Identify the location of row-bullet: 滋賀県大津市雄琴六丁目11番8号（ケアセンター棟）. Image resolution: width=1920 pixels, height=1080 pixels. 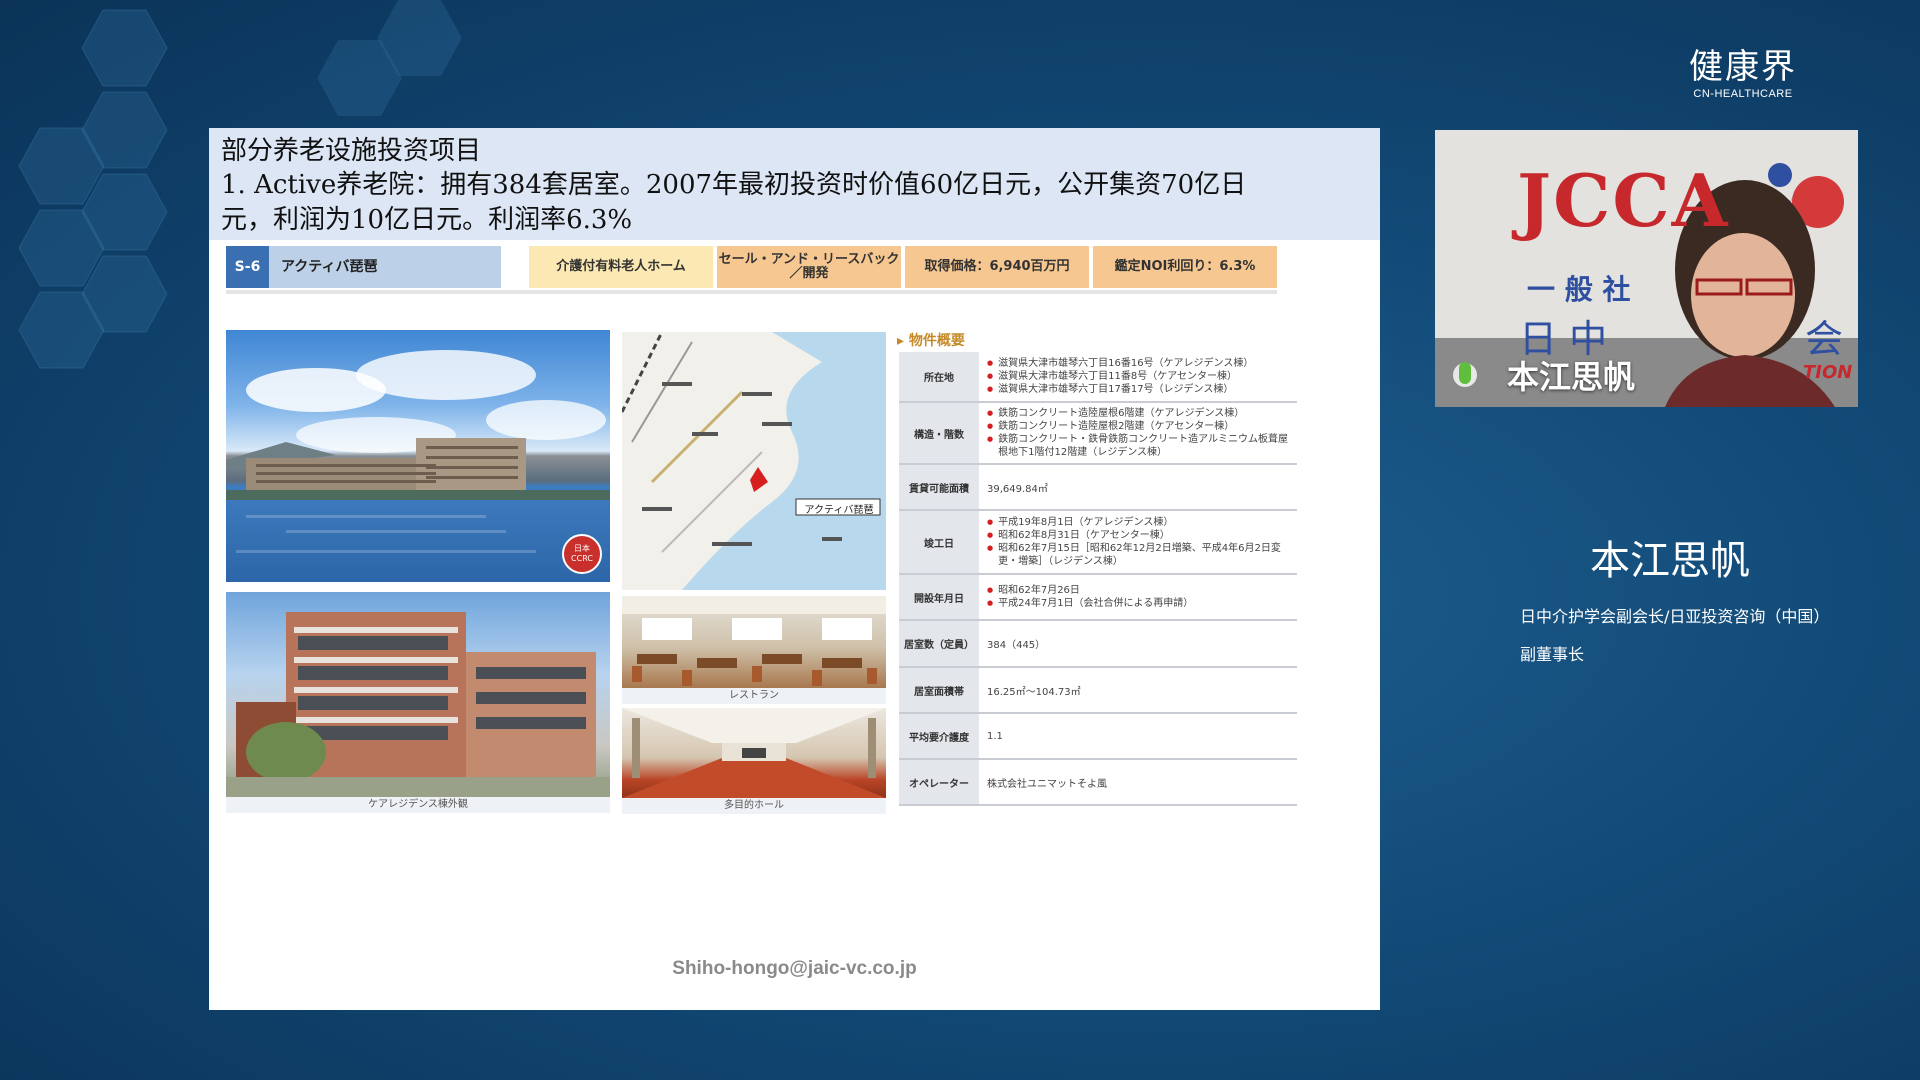
(1142, 376).